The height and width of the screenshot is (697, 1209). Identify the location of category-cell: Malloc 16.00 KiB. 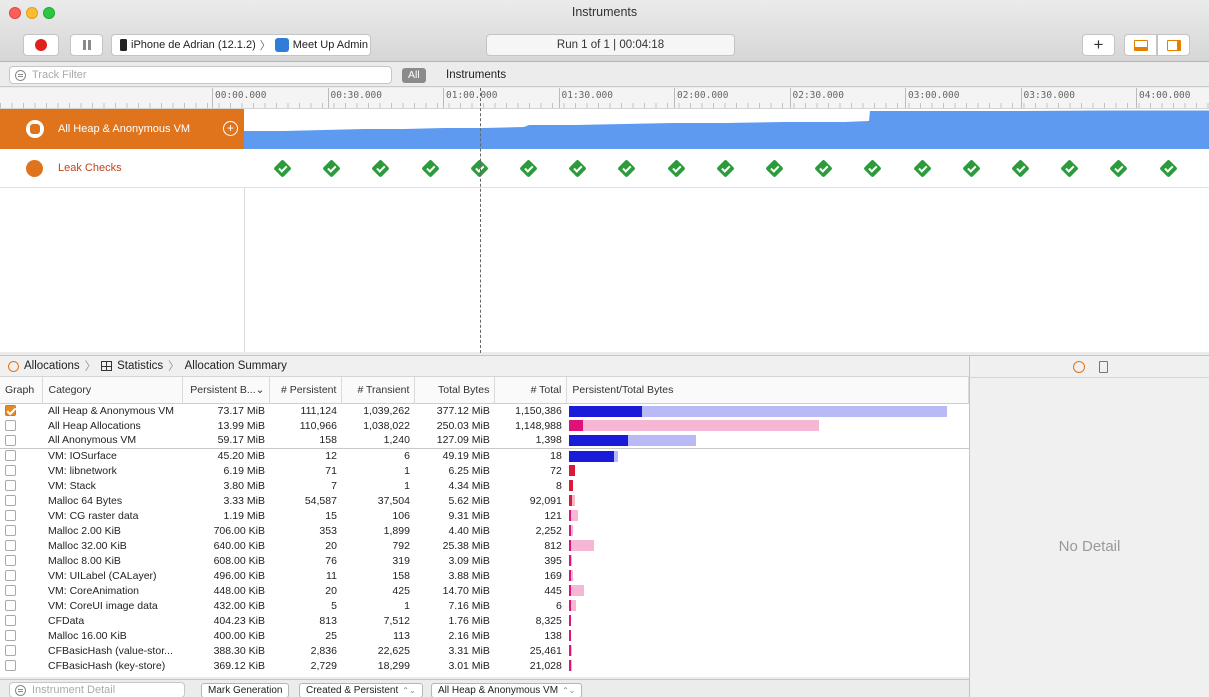
(87, 635).